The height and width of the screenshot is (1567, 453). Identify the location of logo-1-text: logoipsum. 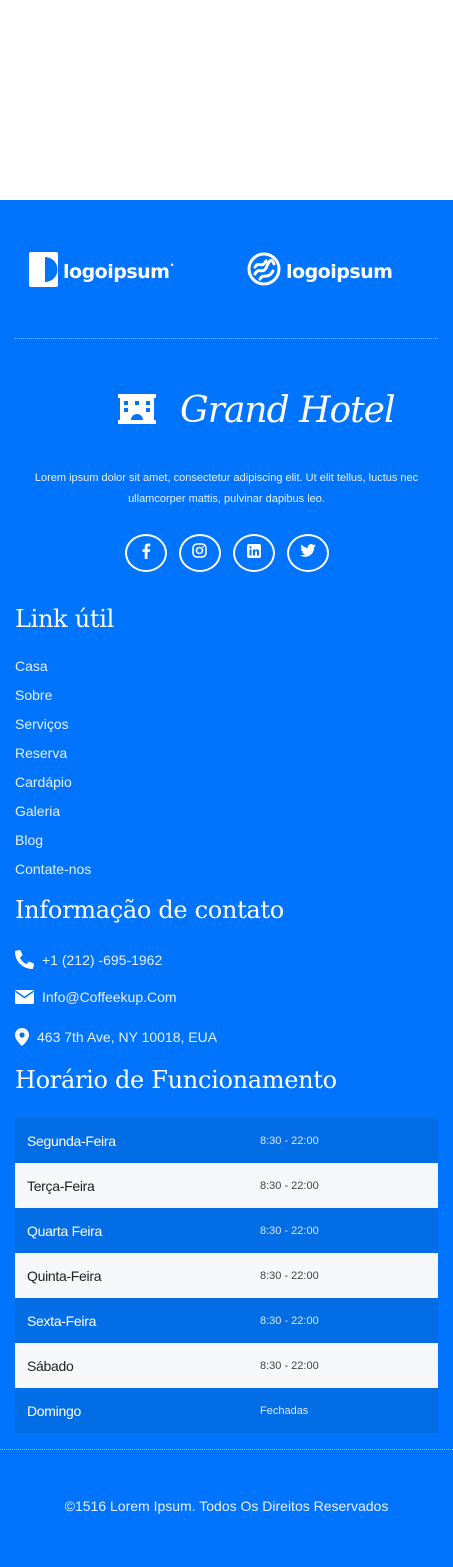
(116, 272).